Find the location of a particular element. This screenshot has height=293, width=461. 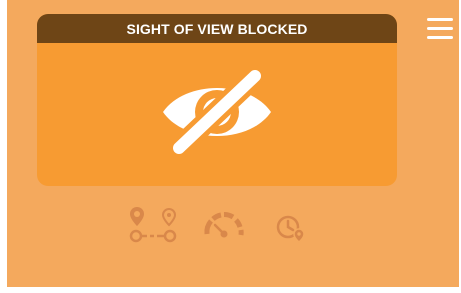

speedometer-icon is located at coordinates (224, 225).